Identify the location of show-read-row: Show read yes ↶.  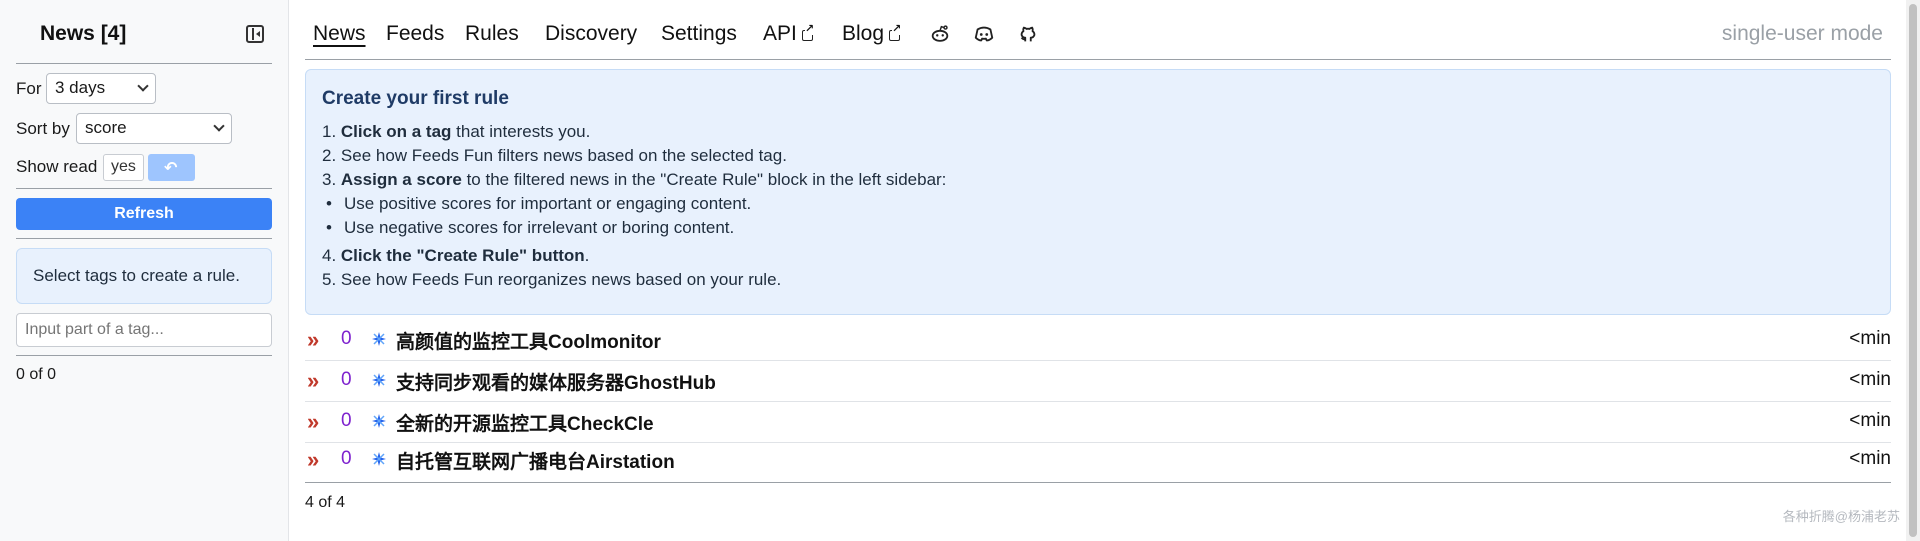
(144, 167).